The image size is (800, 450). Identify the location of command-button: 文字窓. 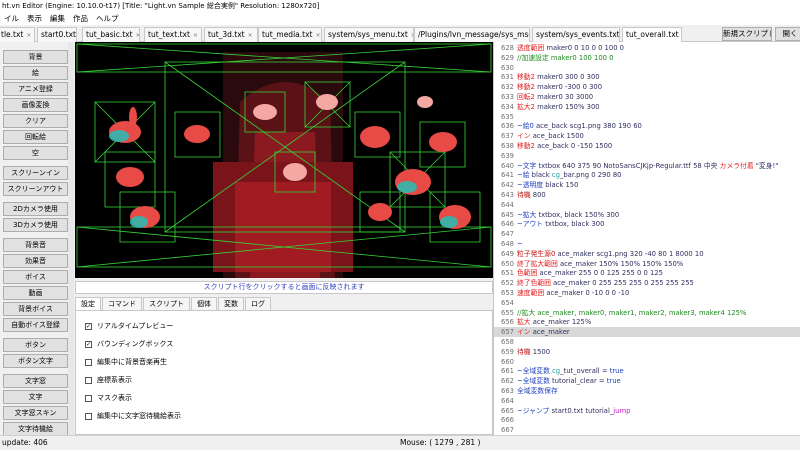
(35, 381).